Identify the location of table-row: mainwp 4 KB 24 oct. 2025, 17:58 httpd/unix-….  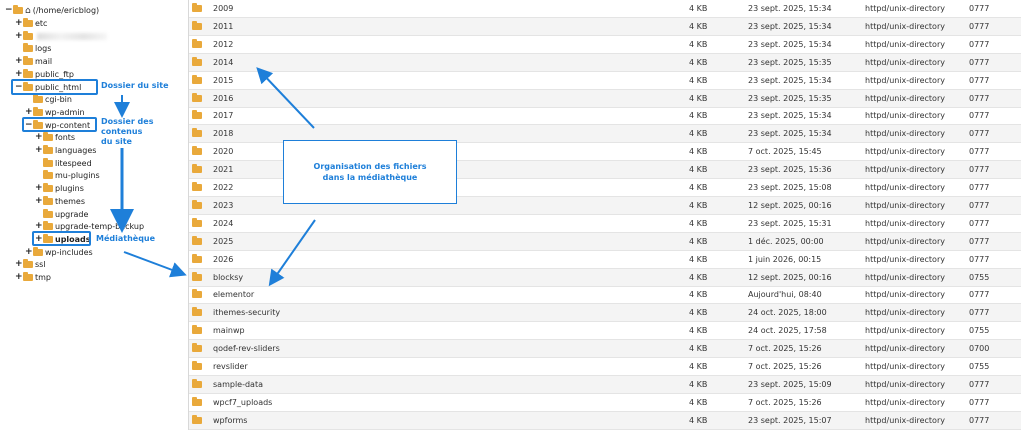
(605, 331).